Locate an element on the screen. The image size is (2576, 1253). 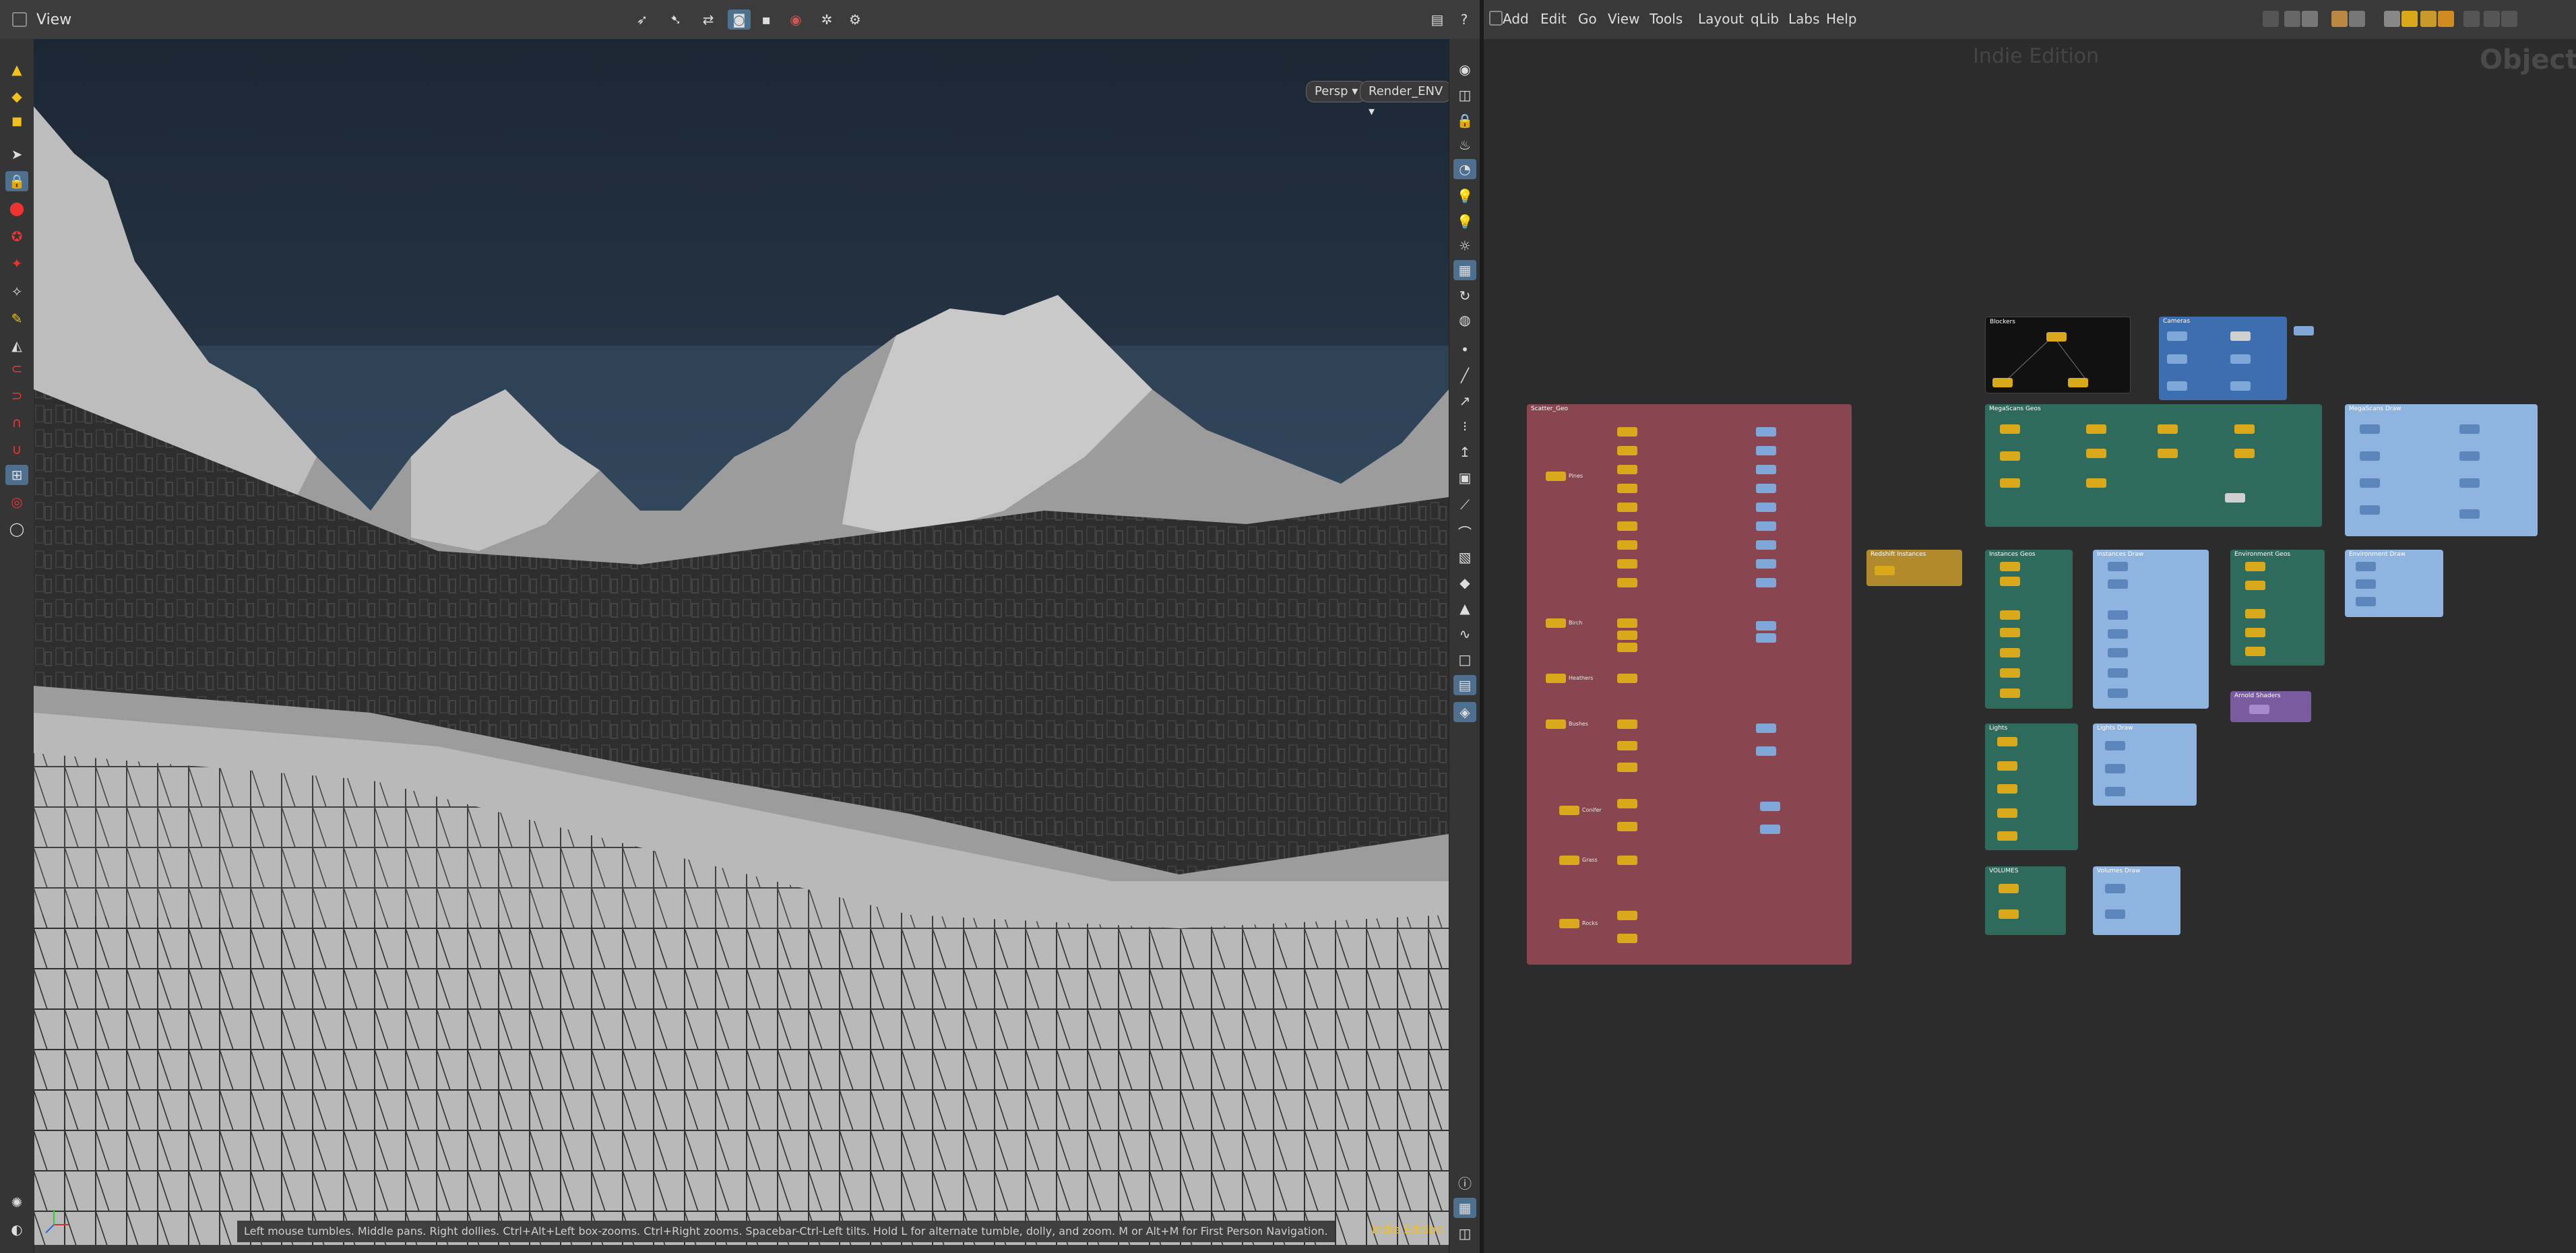
pose-tool-icon: ➷ is located at coordinates (675, 20).